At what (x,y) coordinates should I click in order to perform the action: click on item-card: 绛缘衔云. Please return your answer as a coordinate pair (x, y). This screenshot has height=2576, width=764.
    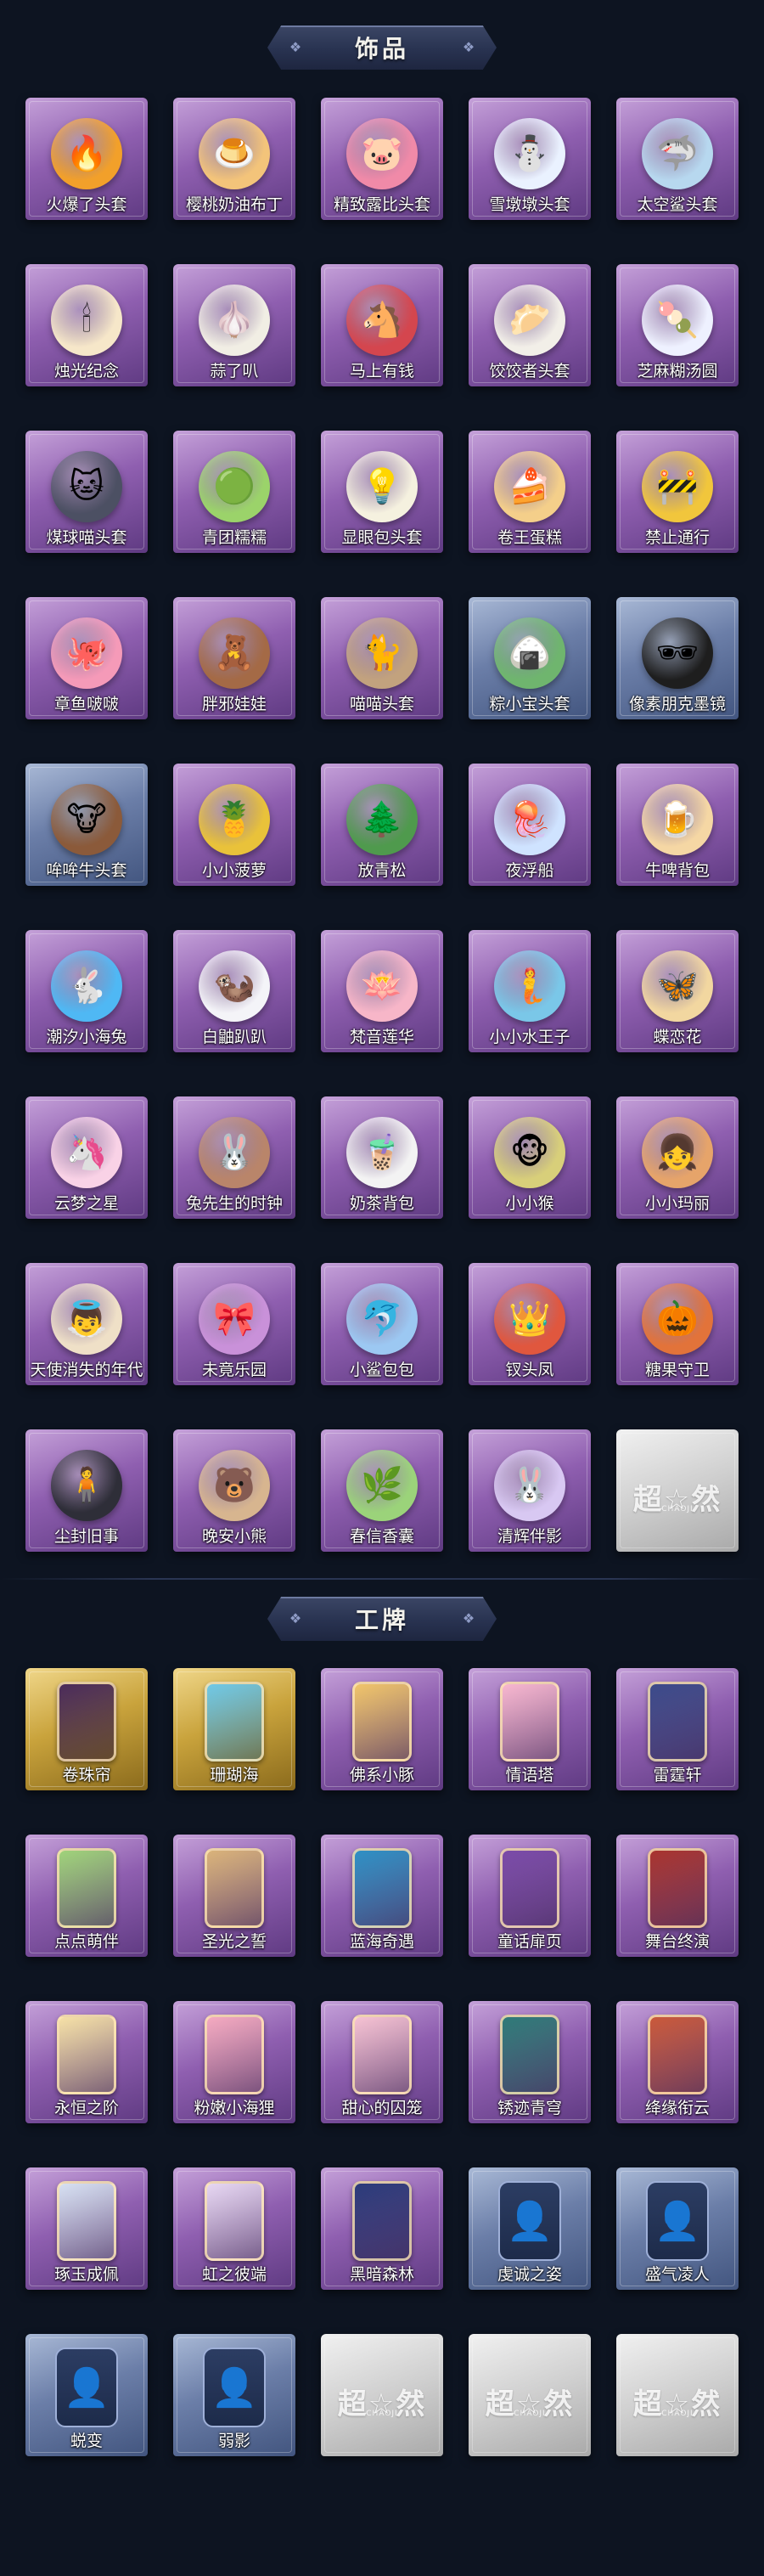
    Looking at the image, I should click on (678, 2062).